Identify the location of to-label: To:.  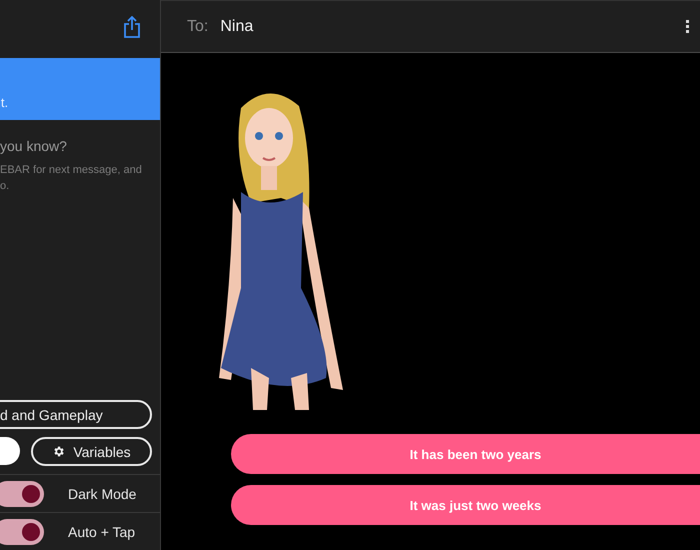
(197, 27).